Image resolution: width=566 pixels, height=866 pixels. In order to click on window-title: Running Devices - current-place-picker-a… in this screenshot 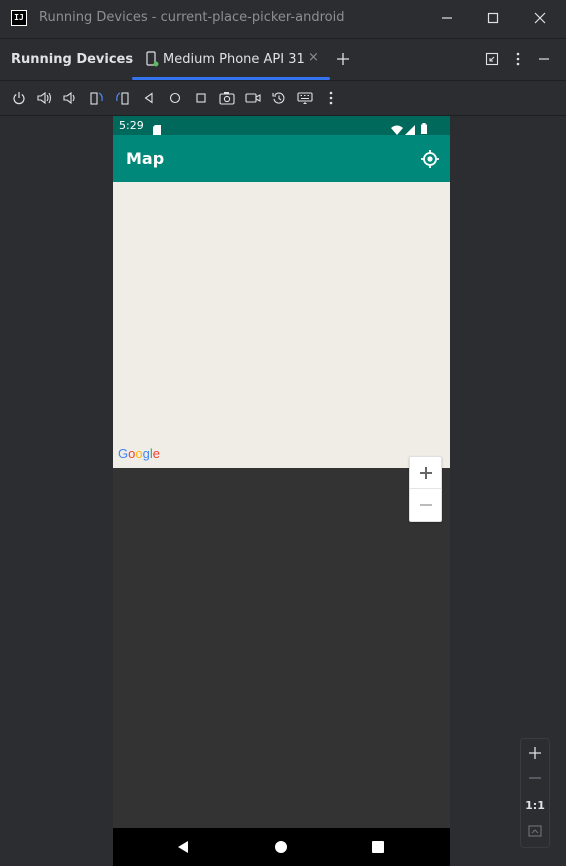, I will do `click(192, 17)`.